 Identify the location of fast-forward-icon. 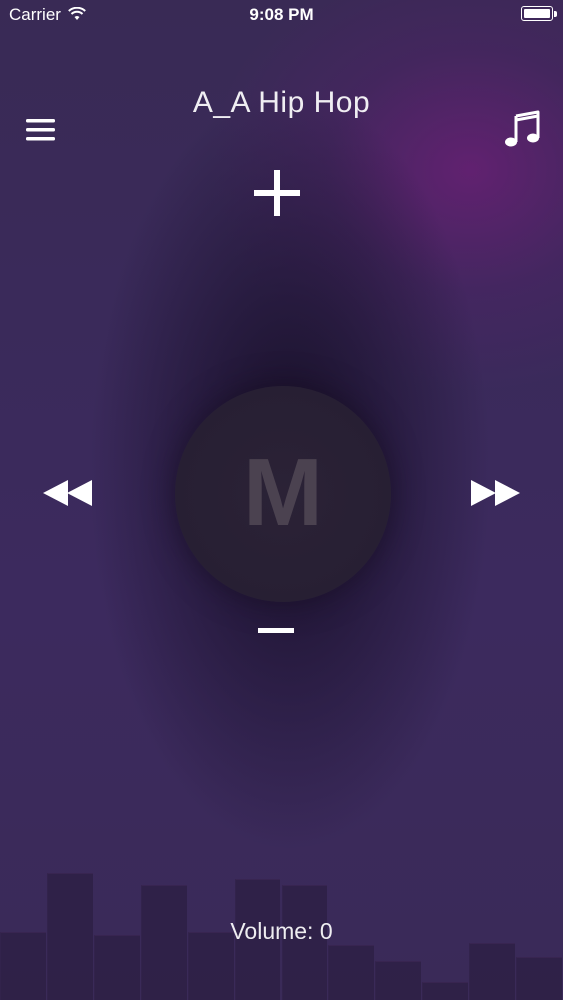
(495, 493).